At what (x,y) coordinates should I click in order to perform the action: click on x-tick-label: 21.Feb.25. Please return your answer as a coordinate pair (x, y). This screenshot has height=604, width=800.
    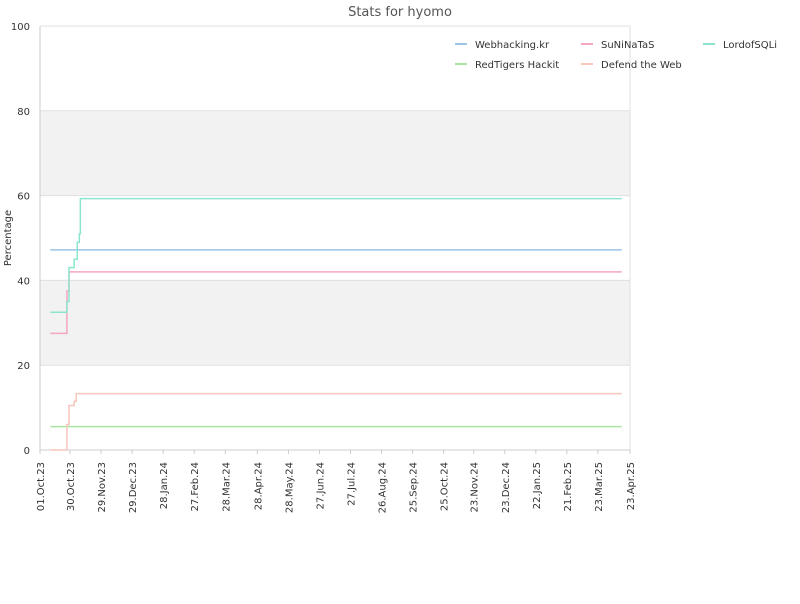
    Looking at the image, I should click on (568, 487).